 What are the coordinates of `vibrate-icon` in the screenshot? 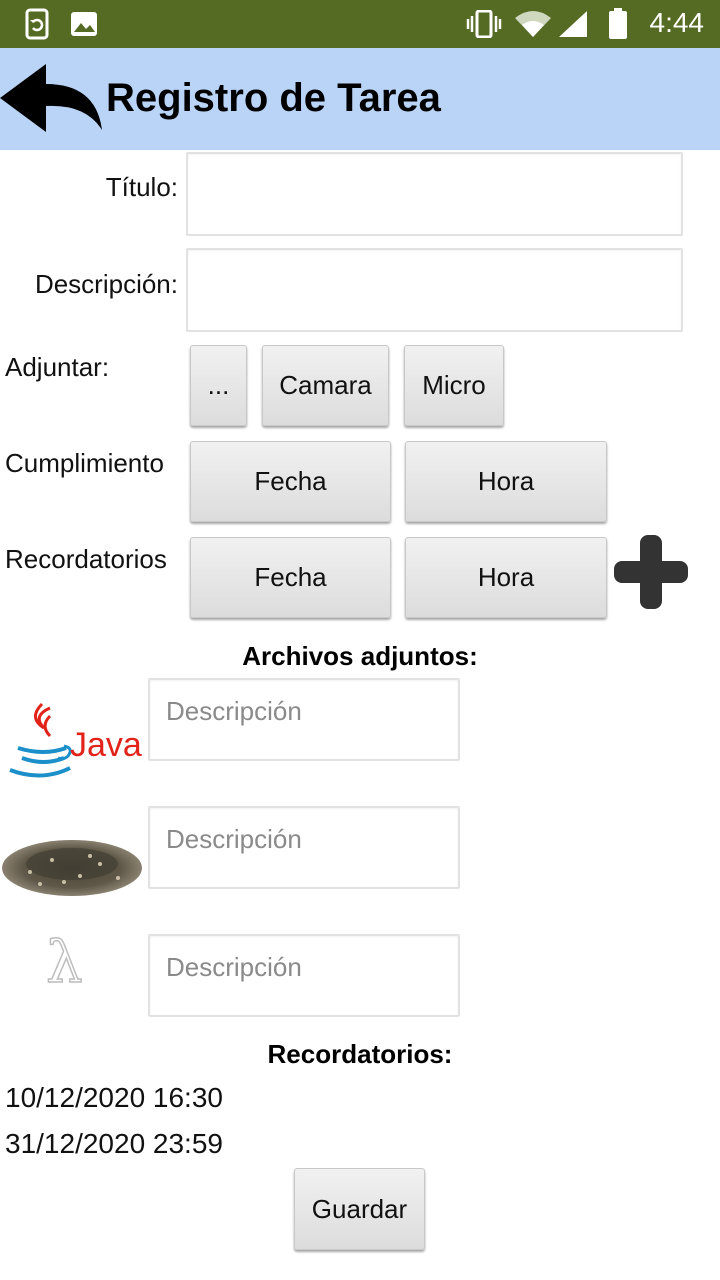 It's located at (484, 26).